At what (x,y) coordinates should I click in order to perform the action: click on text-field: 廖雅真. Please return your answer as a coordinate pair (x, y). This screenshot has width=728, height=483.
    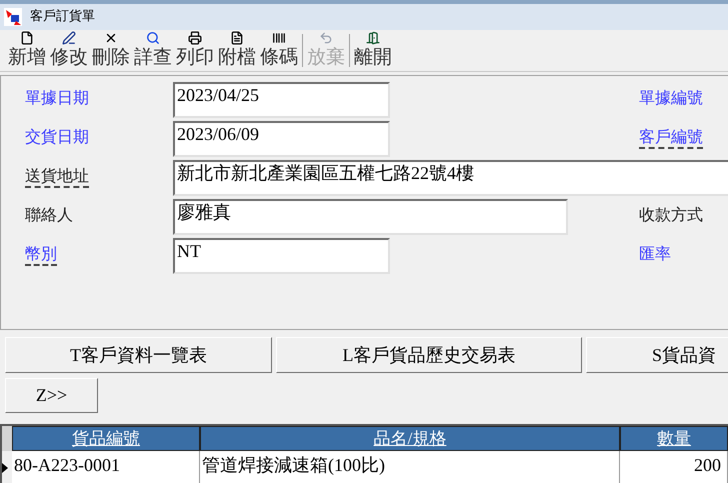
    Looking at the image, I should click on (370, 217).